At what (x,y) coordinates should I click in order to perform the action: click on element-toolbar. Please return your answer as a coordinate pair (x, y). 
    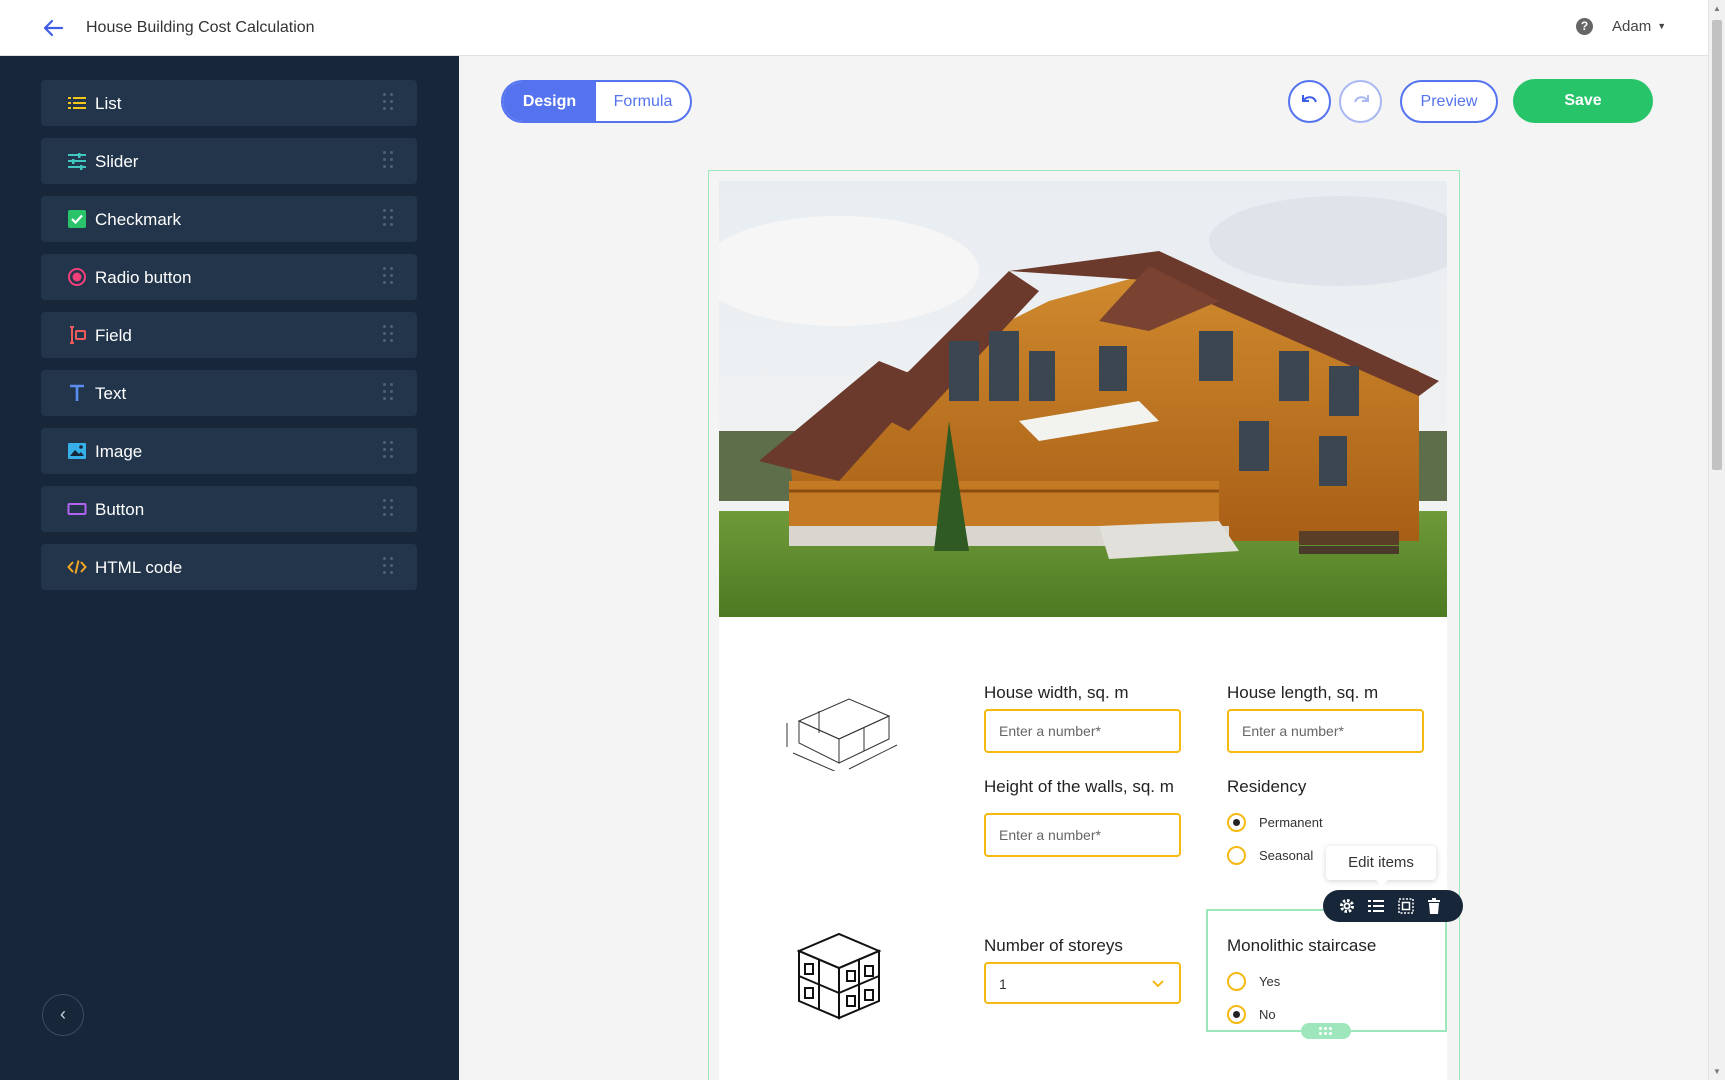
    Looking at the image, I should click on (1393, 906).